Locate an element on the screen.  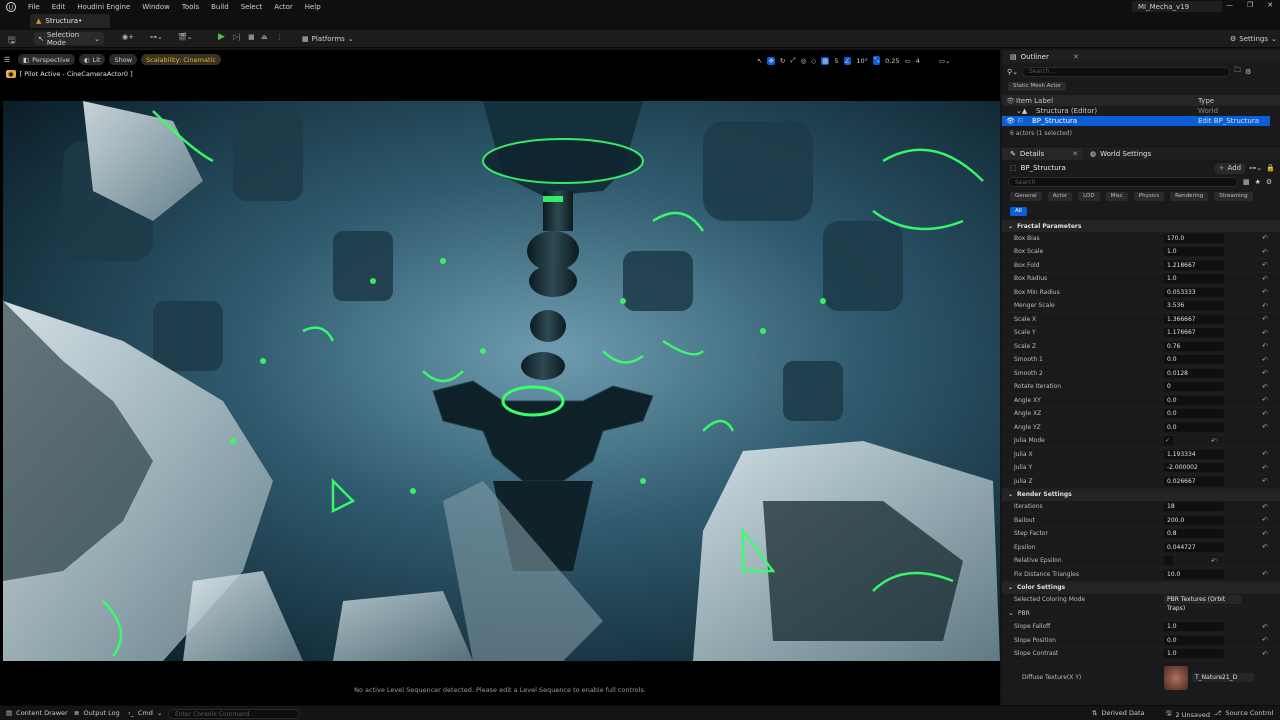
hamburger-icon: ☰ is located at coordinates (9, 60).